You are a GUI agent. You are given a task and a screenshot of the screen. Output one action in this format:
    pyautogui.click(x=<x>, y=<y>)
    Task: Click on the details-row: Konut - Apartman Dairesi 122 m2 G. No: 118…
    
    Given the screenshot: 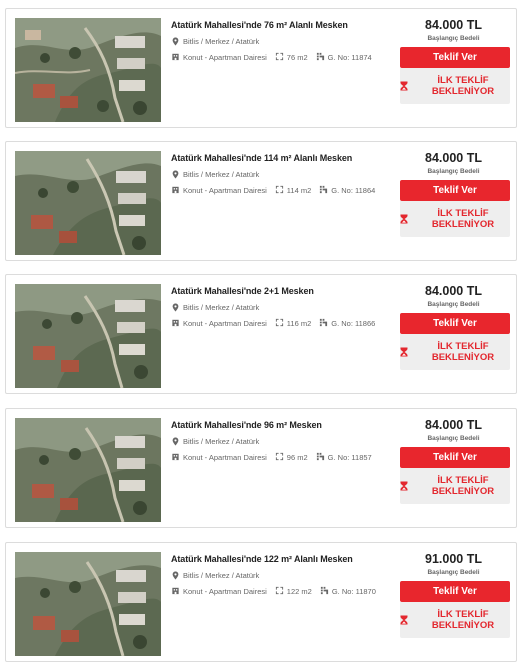 What is the action you would take?
    pyautogui.click(x=283, y=591)
    